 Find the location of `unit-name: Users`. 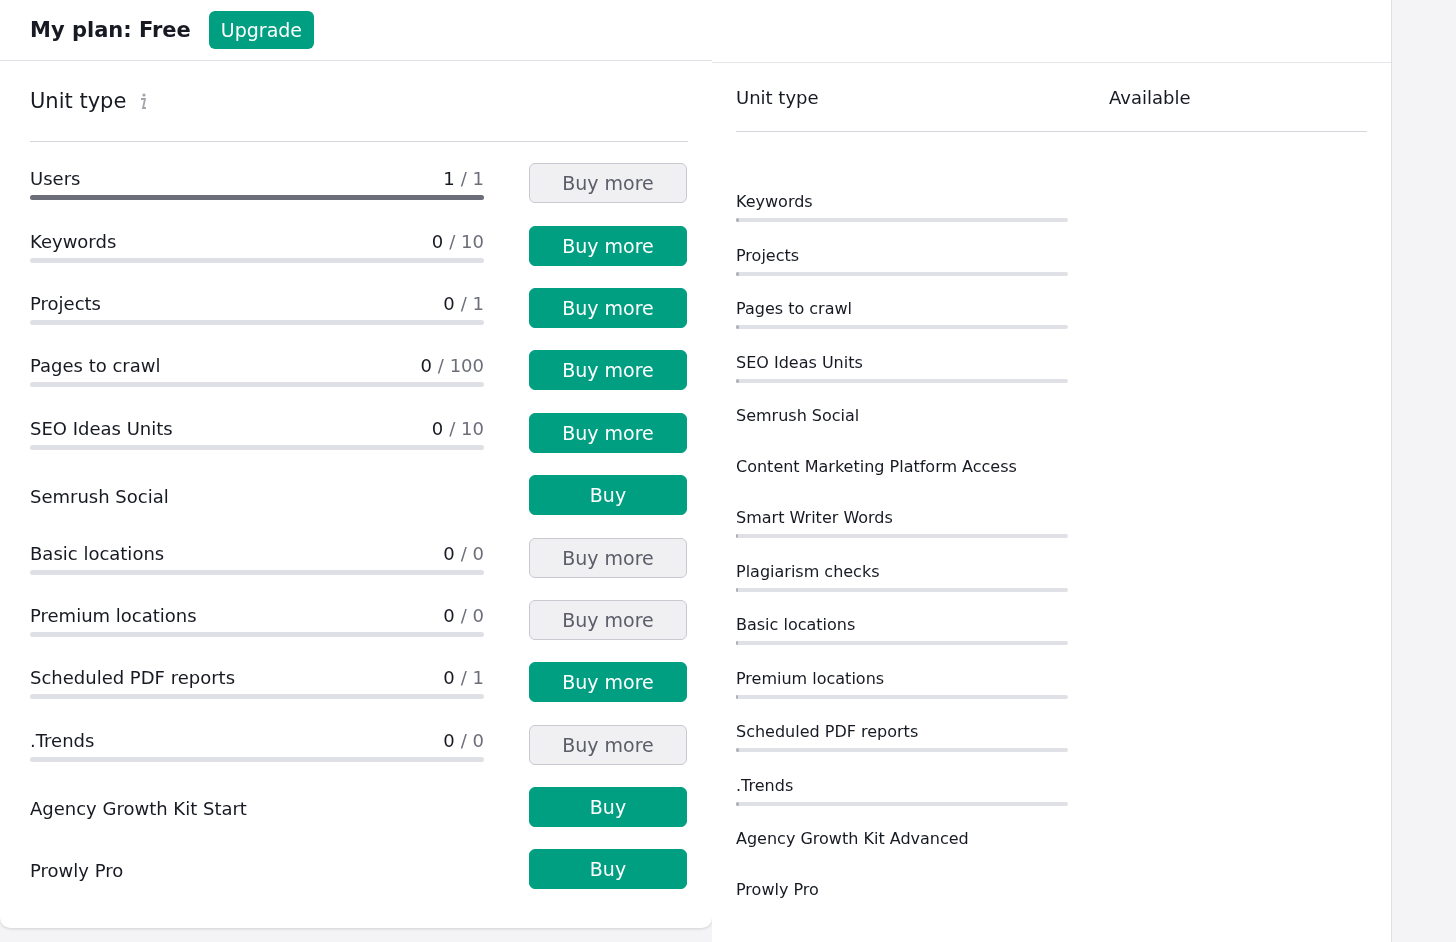

unit-name: Users is located at coordinates (55, 179).